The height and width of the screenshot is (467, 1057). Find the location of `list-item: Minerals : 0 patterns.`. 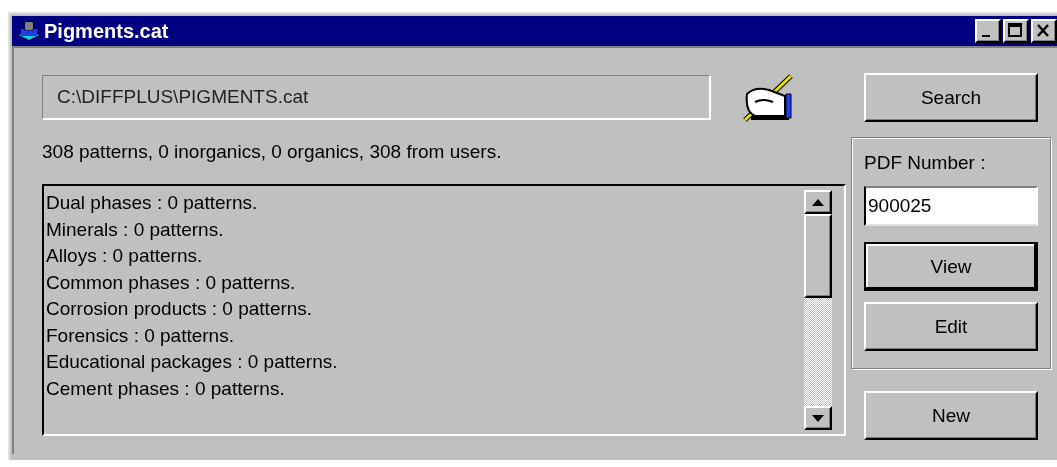

list-item: Minerals : 0 patterns. is located at coordinates (425, 229).